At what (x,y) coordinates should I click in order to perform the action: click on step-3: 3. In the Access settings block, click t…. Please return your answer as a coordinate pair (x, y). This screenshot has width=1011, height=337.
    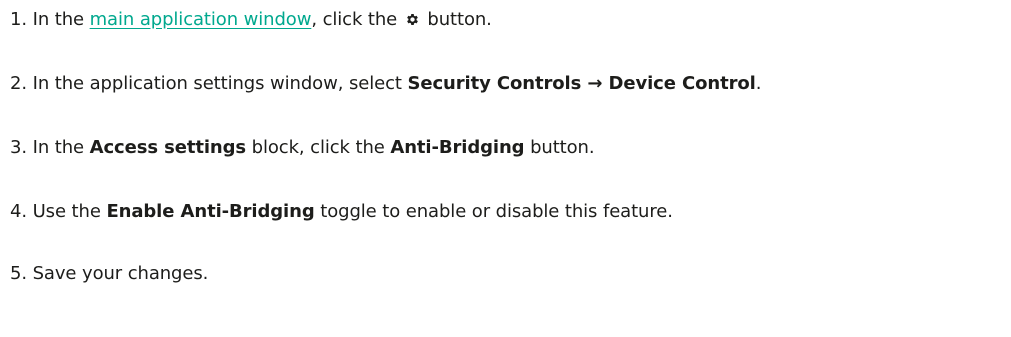
    Looking at the image, I should click on (302, 148).